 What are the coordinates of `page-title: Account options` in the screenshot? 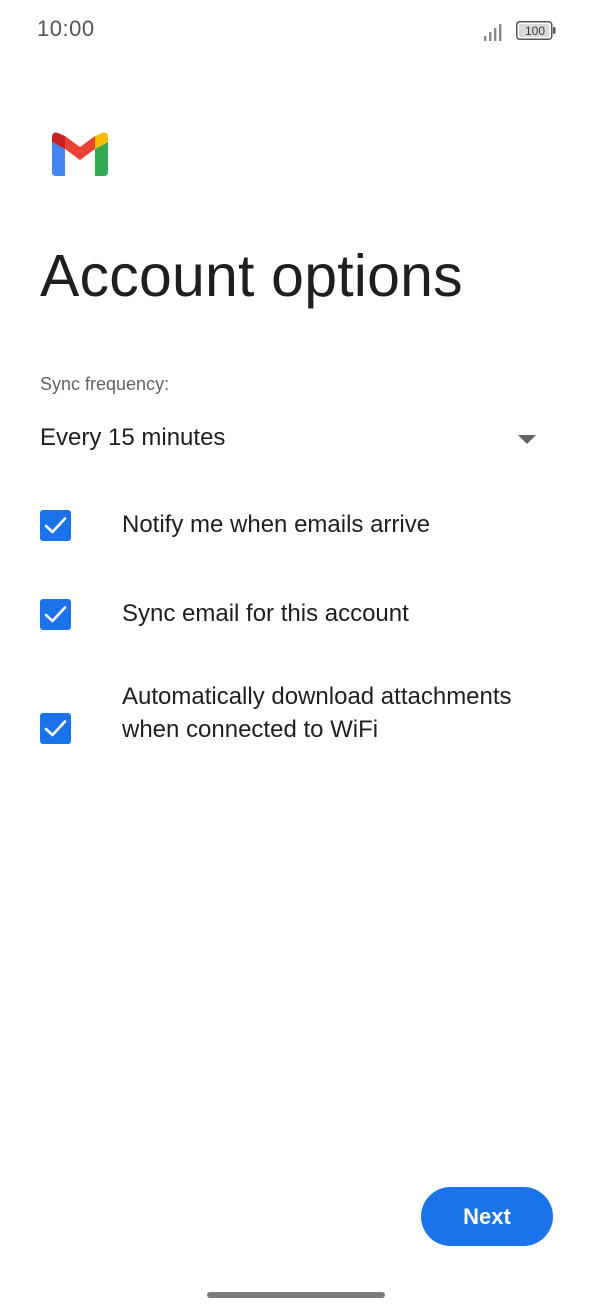 It's located at (251, 276).